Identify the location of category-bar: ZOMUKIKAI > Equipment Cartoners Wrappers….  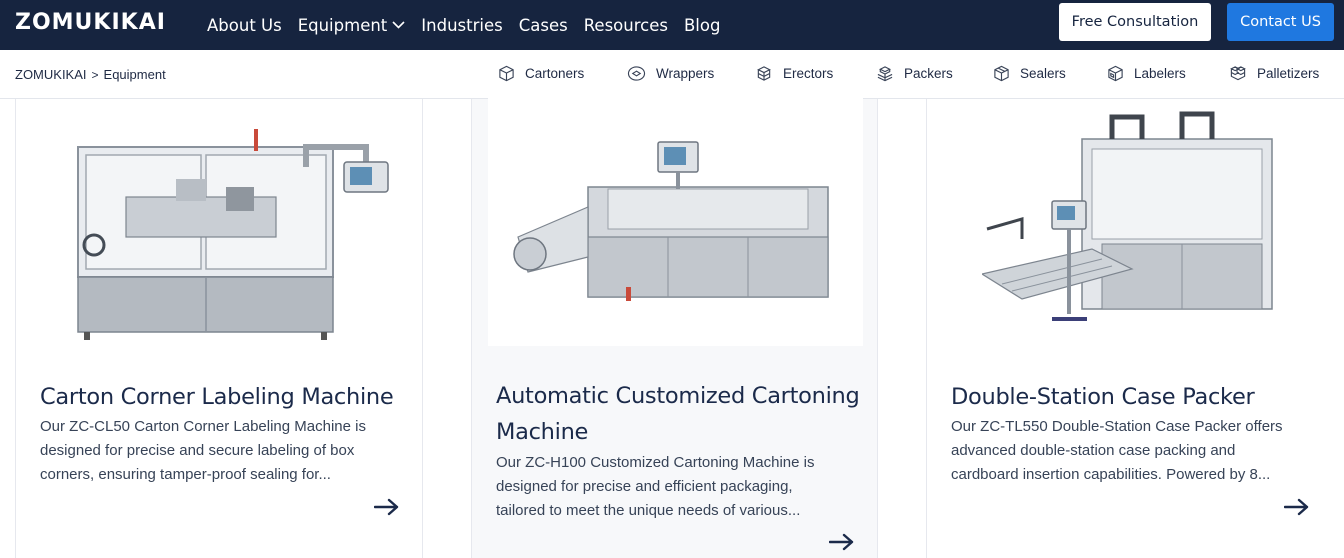
(672, 74).